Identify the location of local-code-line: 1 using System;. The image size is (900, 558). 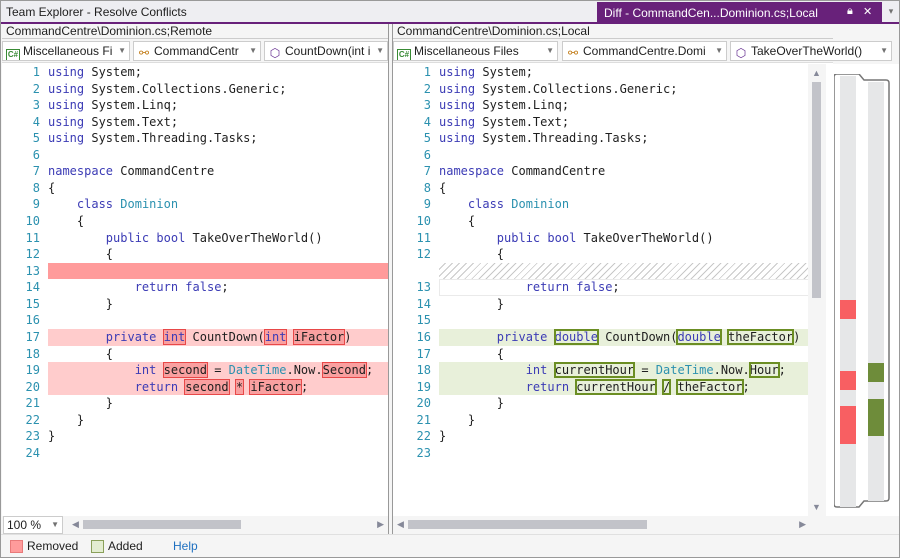
(613, 72).